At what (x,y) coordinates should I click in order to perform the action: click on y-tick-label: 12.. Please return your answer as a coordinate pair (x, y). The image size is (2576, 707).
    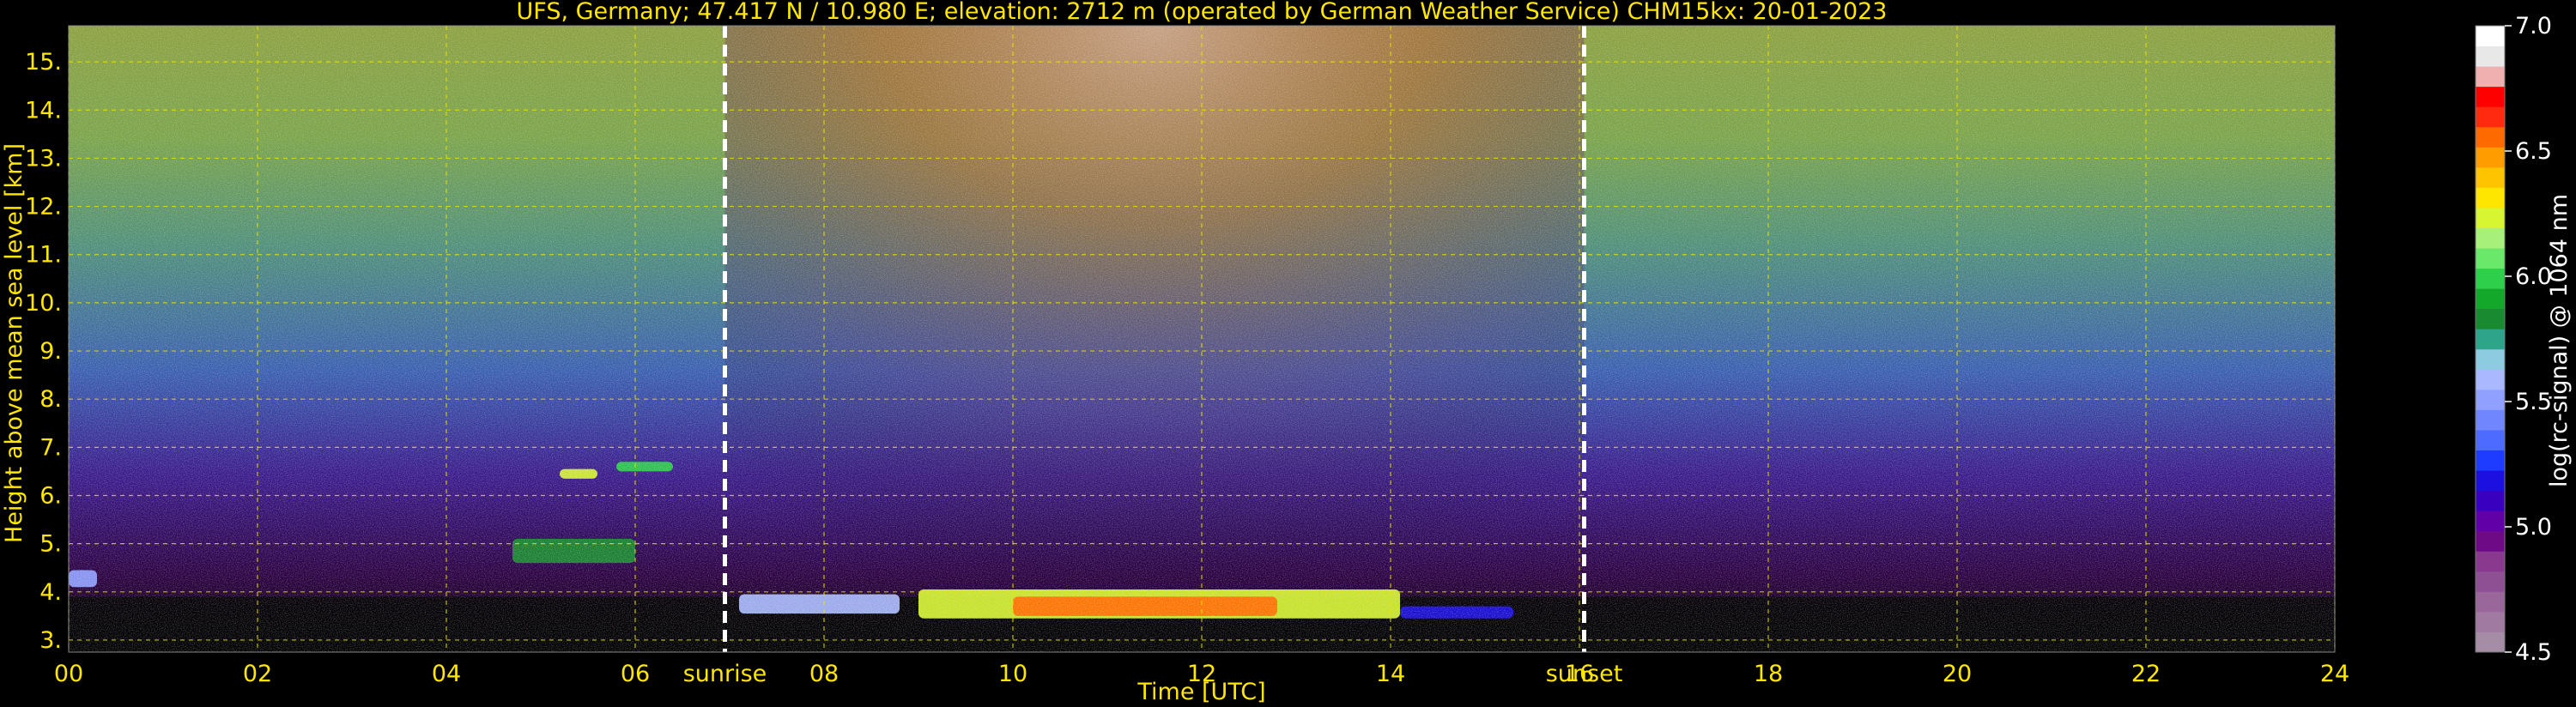
    Looking at the image, I should click on (43, 207).